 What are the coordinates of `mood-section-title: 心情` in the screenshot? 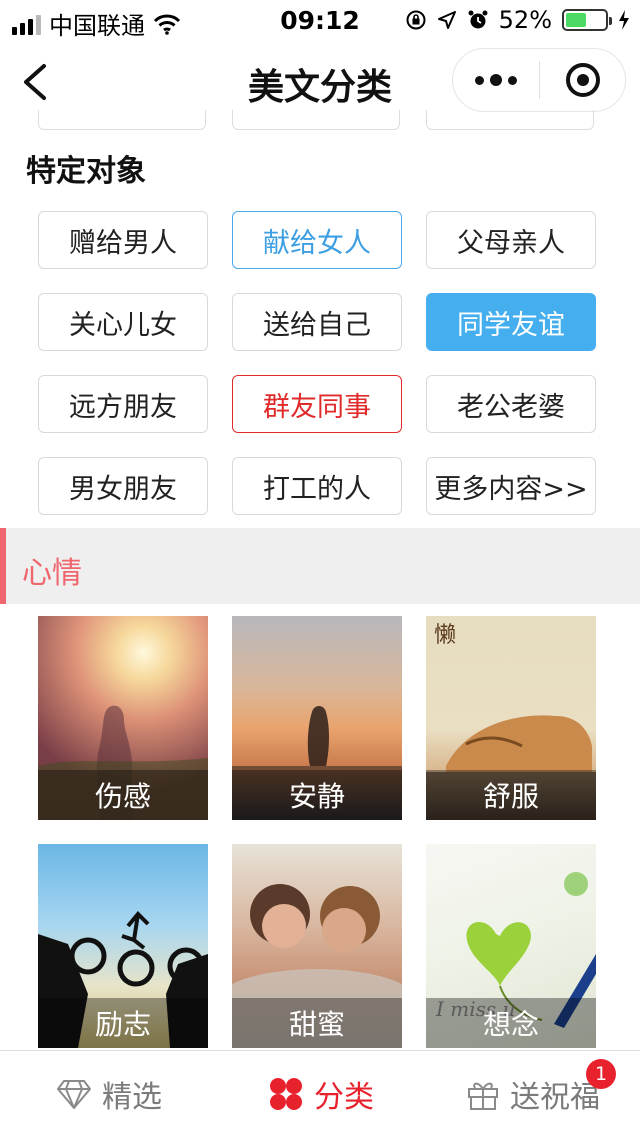 It's located at (52, 573).